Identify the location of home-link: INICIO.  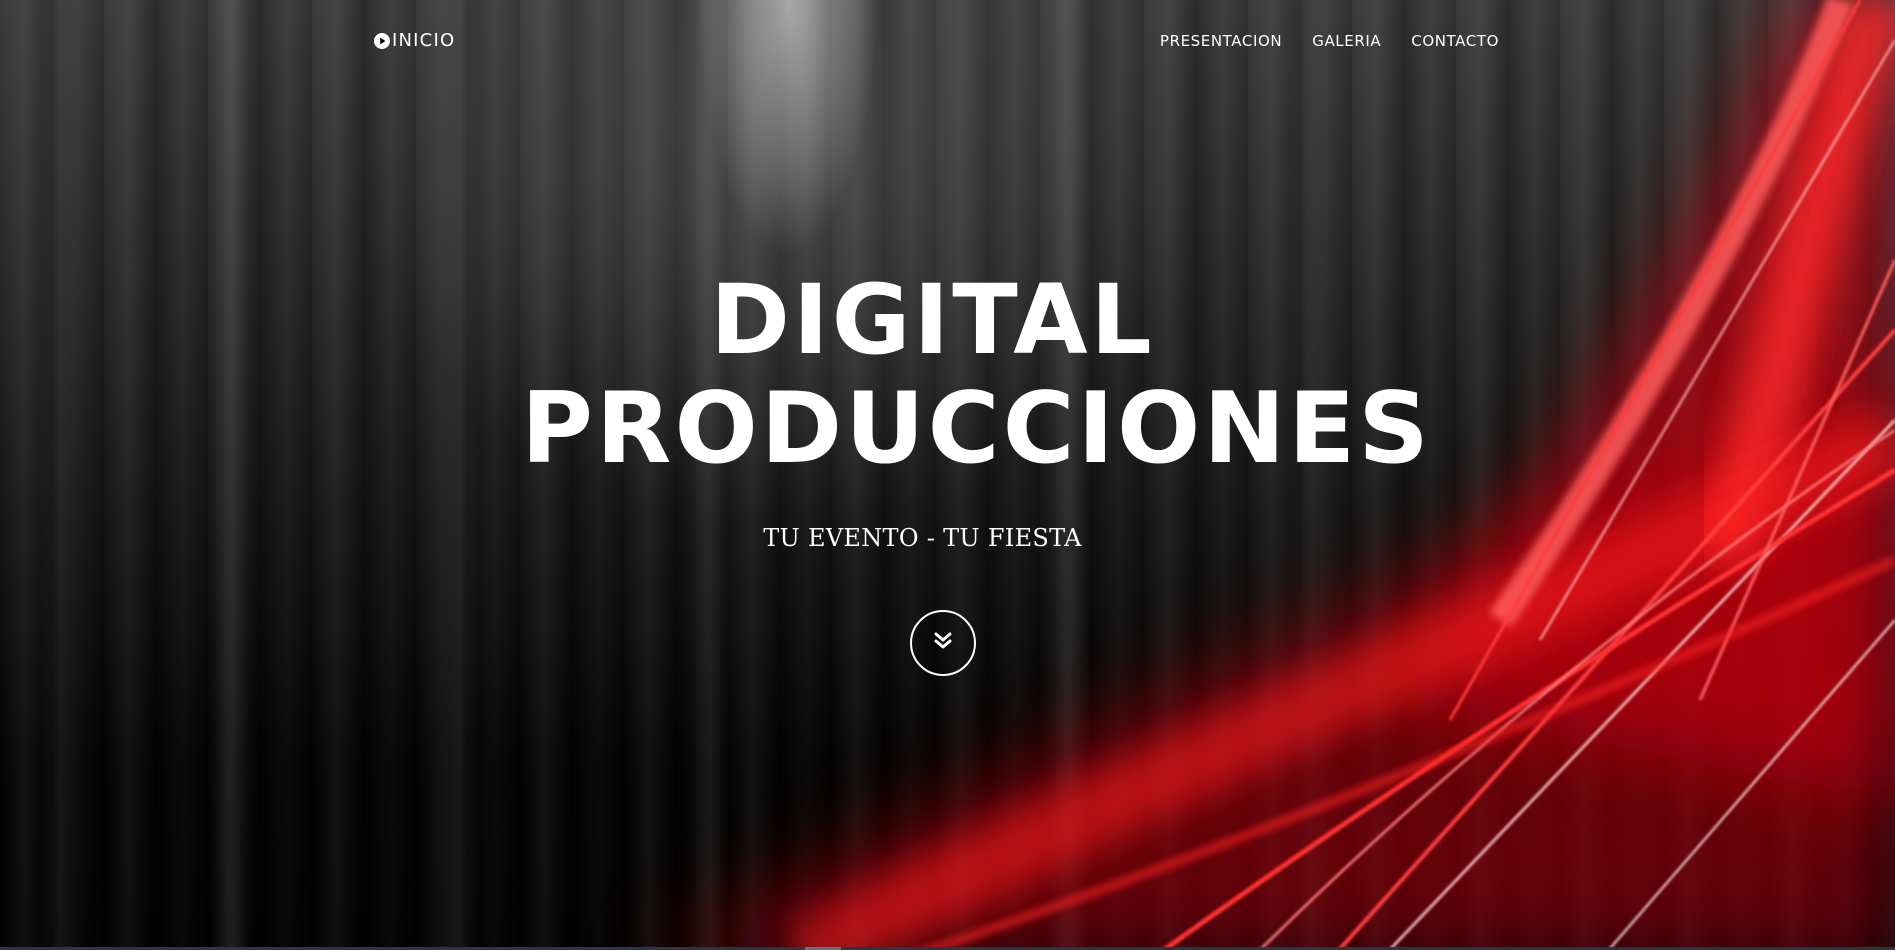
(414, 40).